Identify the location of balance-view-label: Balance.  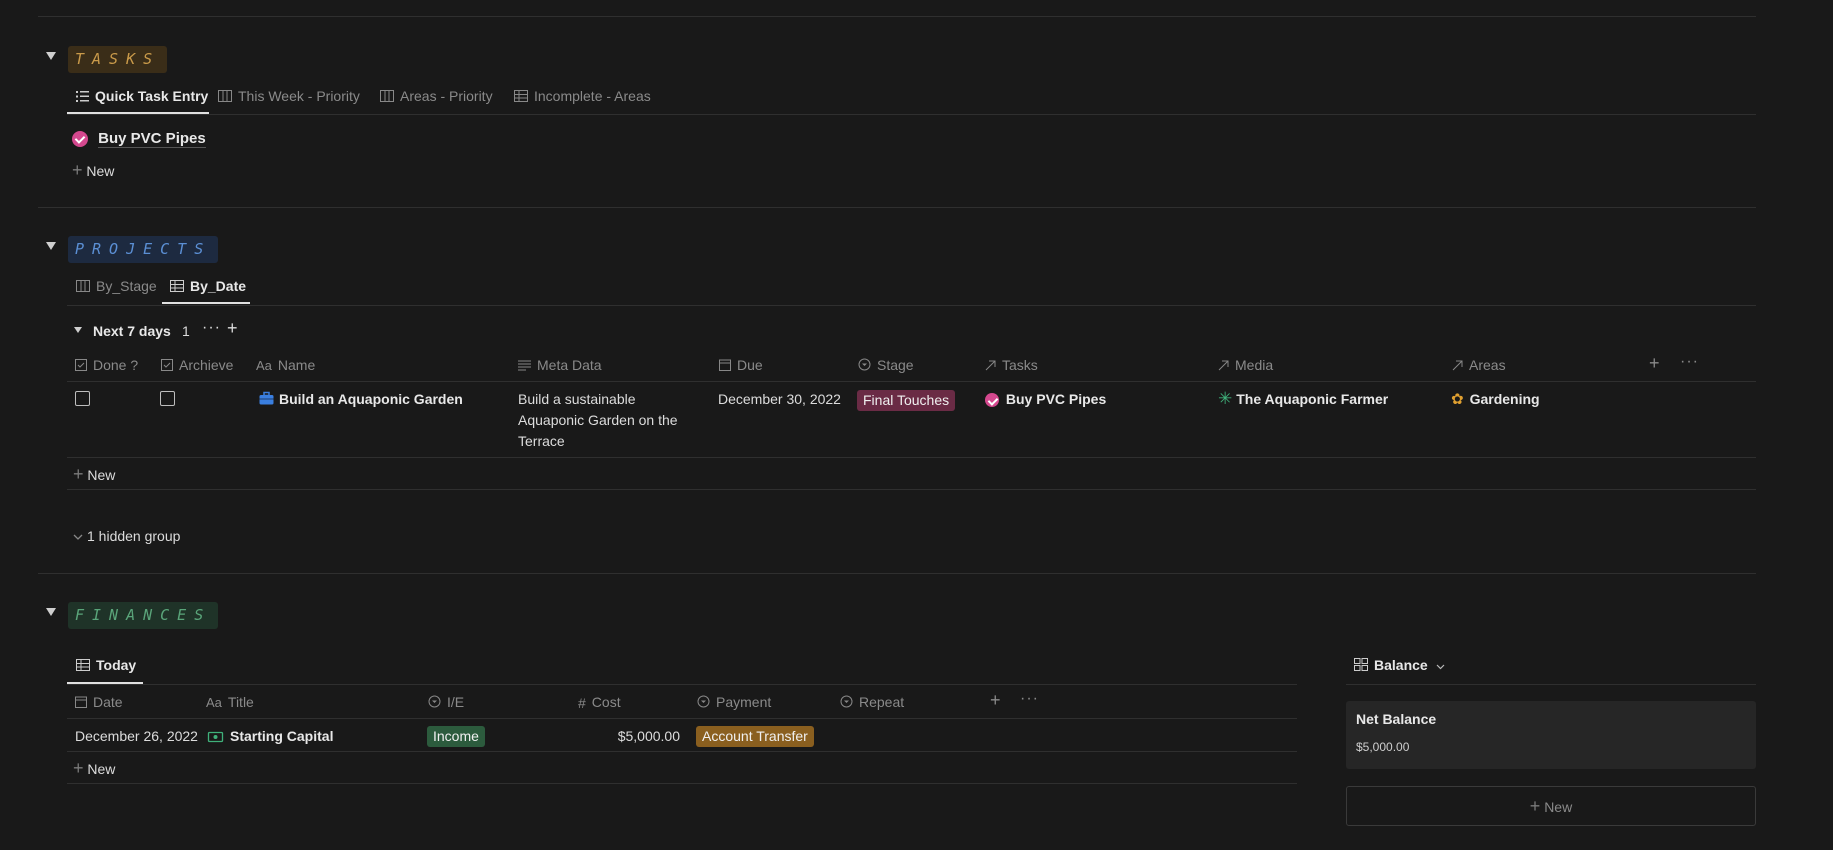
(1401, 665).